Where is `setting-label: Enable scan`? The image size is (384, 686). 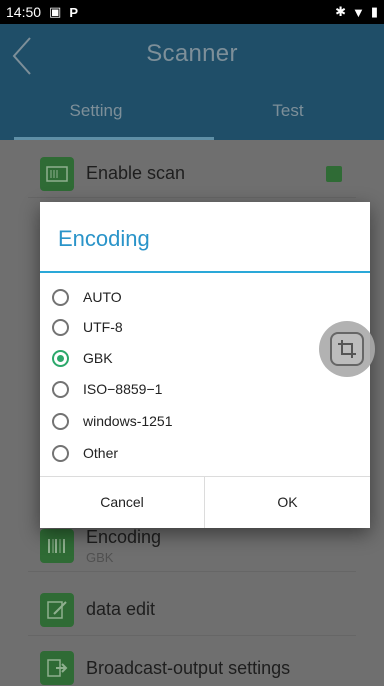
setting-label: Enable scan is located at coordinates (136, 173).